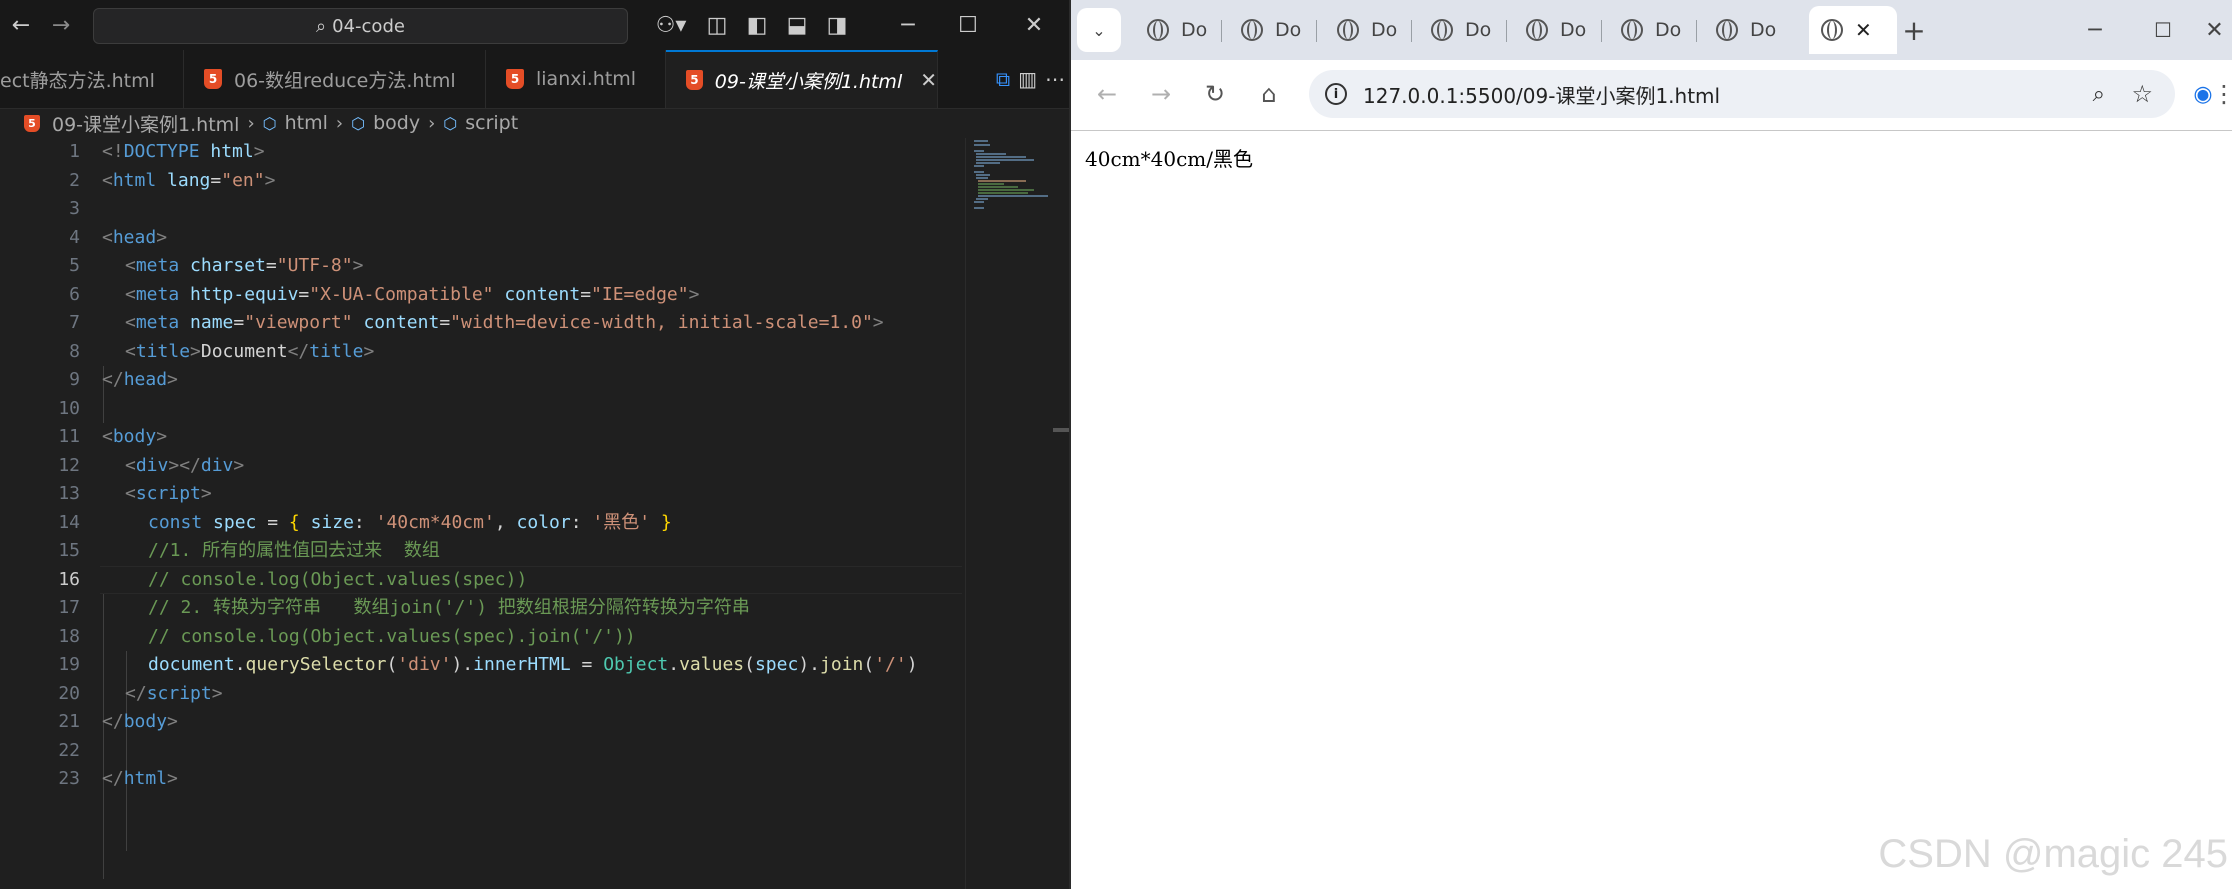  I want to click on command-center-search: ⌕ 04-code, so click(360, 26).